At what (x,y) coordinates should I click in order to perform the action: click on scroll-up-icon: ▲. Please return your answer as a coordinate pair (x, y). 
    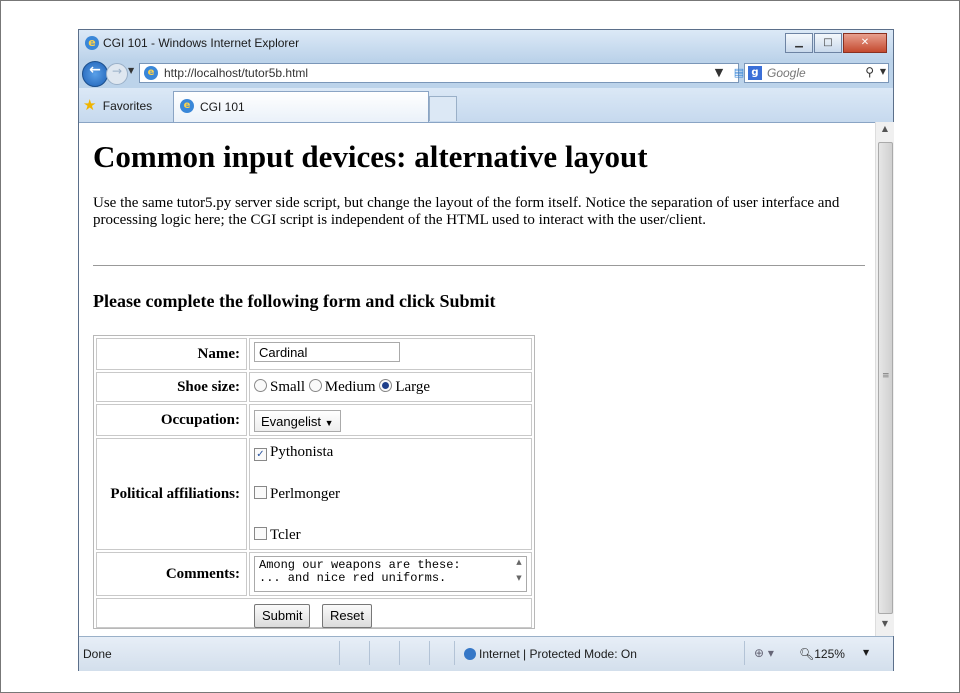
    Looking at the image, I should click on (885, 131).